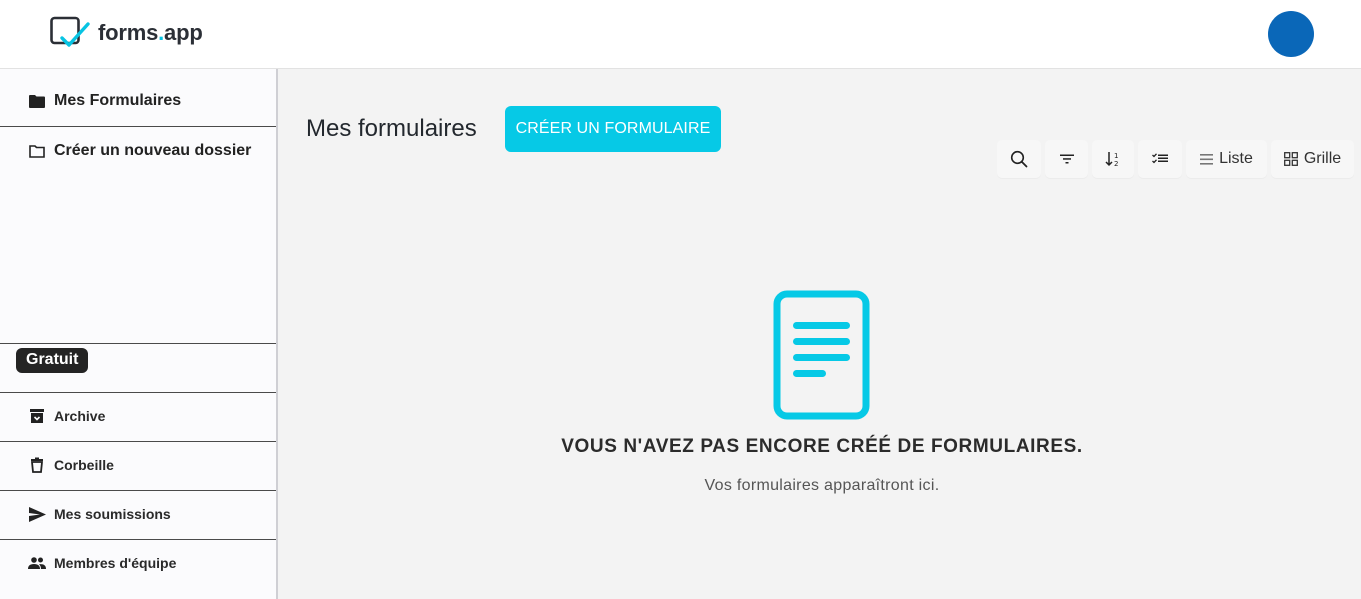 This screenshot has height=599, width=1361. What do you see at coordinates (80, 416) in the screenshot?
I see `sidebar-item-label: Archive` at bounding box center [80, 416].